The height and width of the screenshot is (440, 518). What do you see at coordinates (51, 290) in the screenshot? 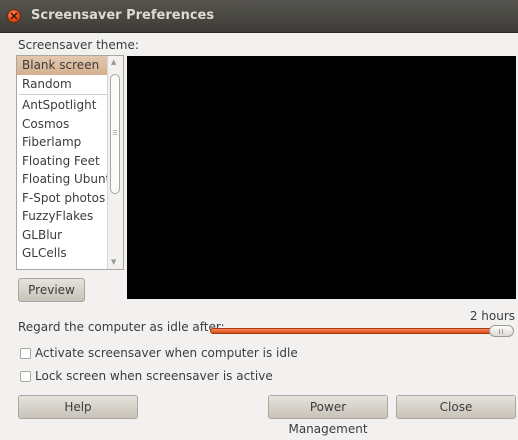
I see `preview-button: Preview` at bounding box center [51, 290].